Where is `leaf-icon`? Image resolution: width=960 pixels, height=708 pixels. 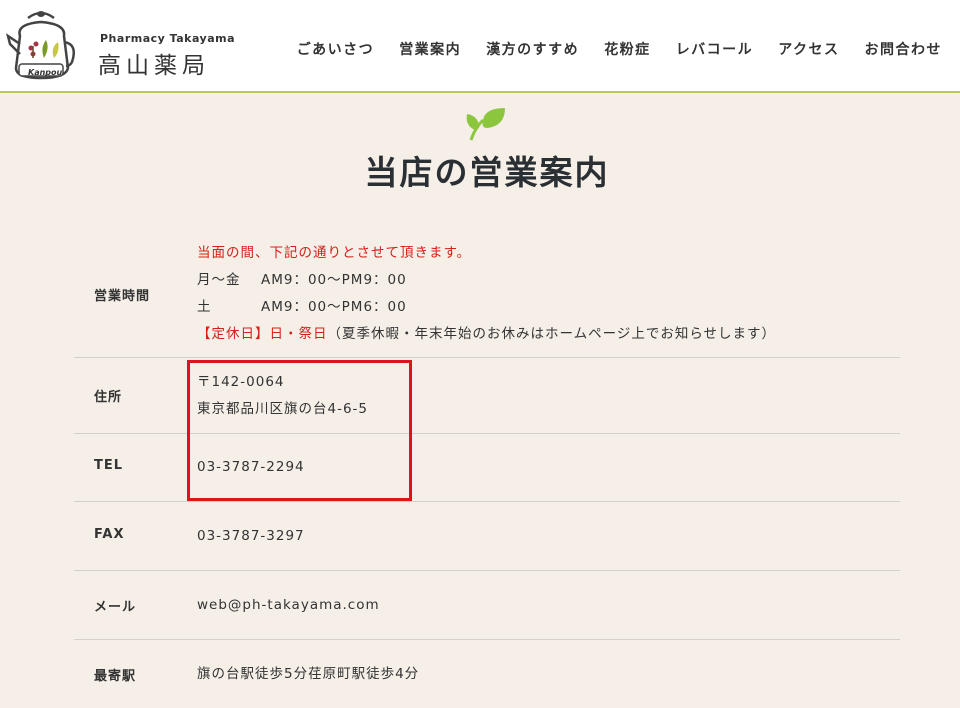
leaf-icon is located at coordinates (485, 124).